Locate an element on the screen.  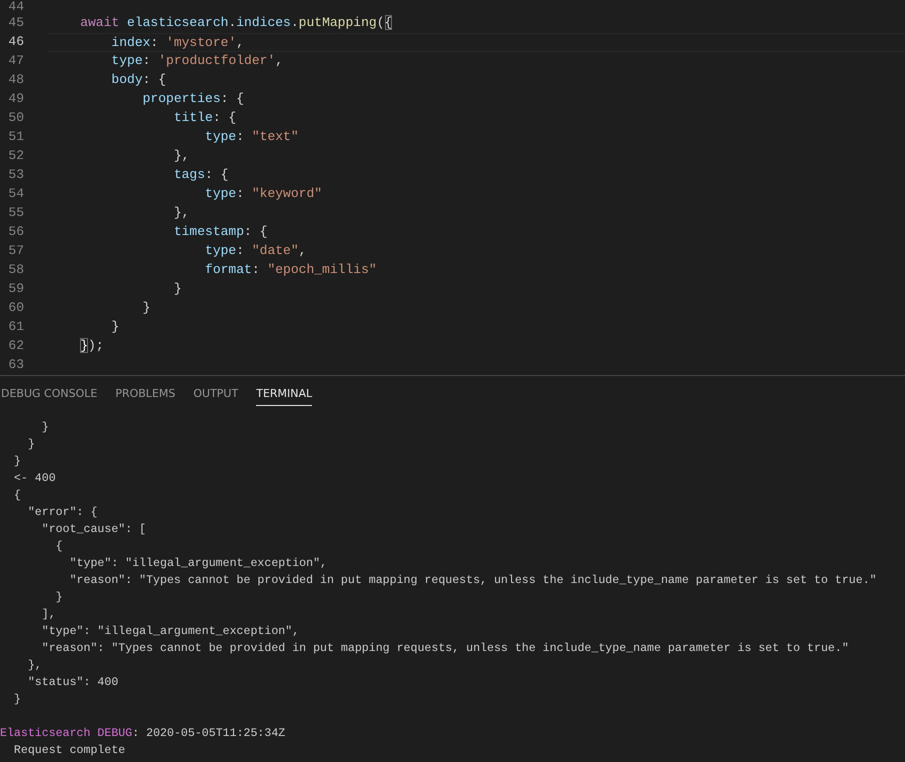
panel-tab: OUTPUT is located at coordinates (215, 394).